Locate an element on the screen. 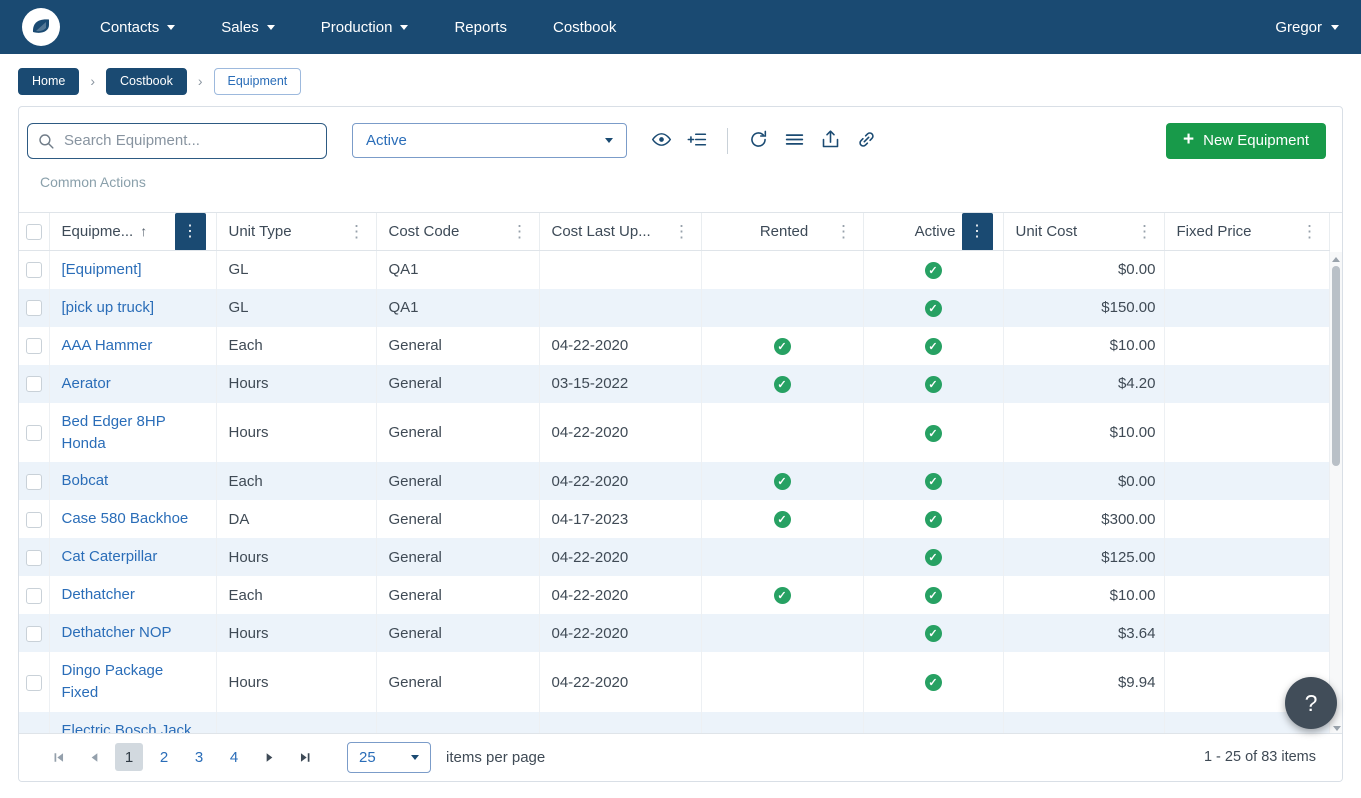 The height and width of the screenshot is (798, 1361). nav-sales: Sales is located at coordinates (248, 27).